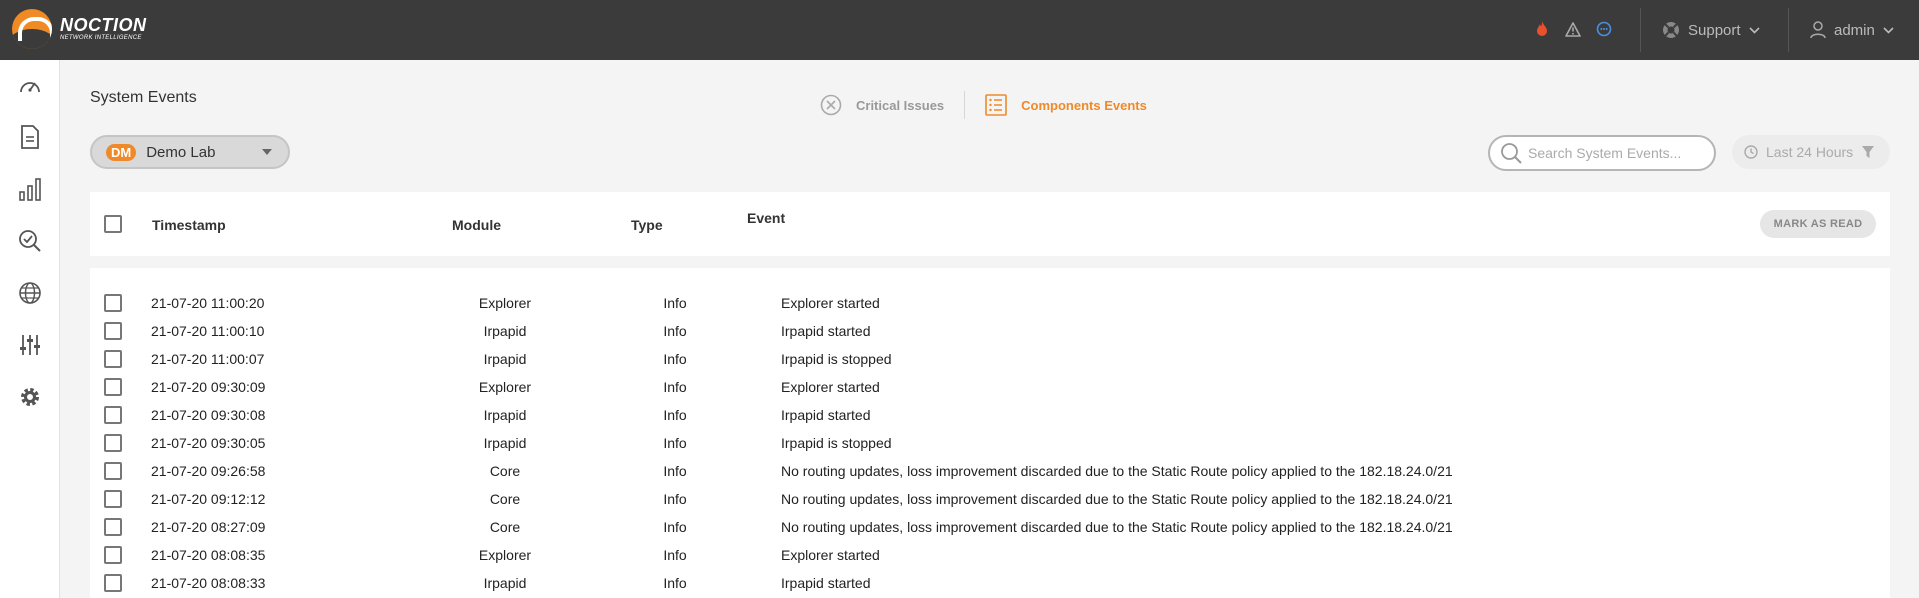 Image resolution: width=1919 pixels, height=598 pixels. What do you see at coordinates (30, 189) in the screenshot?
I see `charts-icon` at bounding box center [30, 189].